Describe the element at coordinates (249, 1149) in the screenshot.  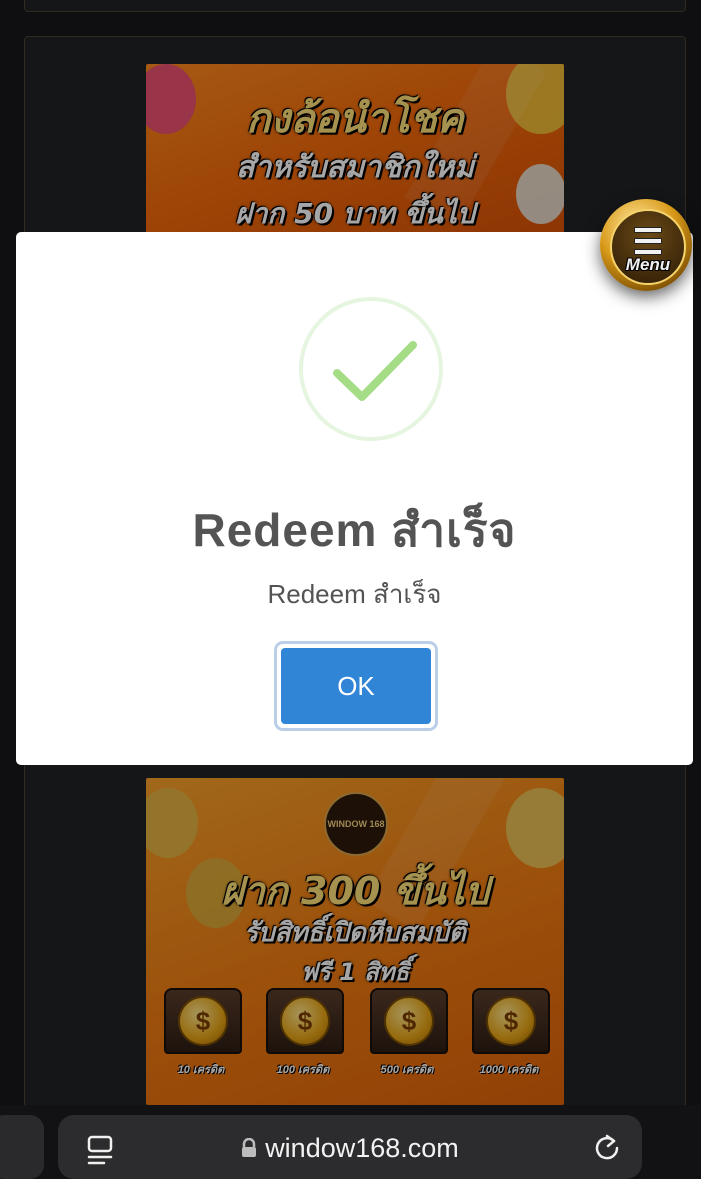
I see `lock-icon` at that location.